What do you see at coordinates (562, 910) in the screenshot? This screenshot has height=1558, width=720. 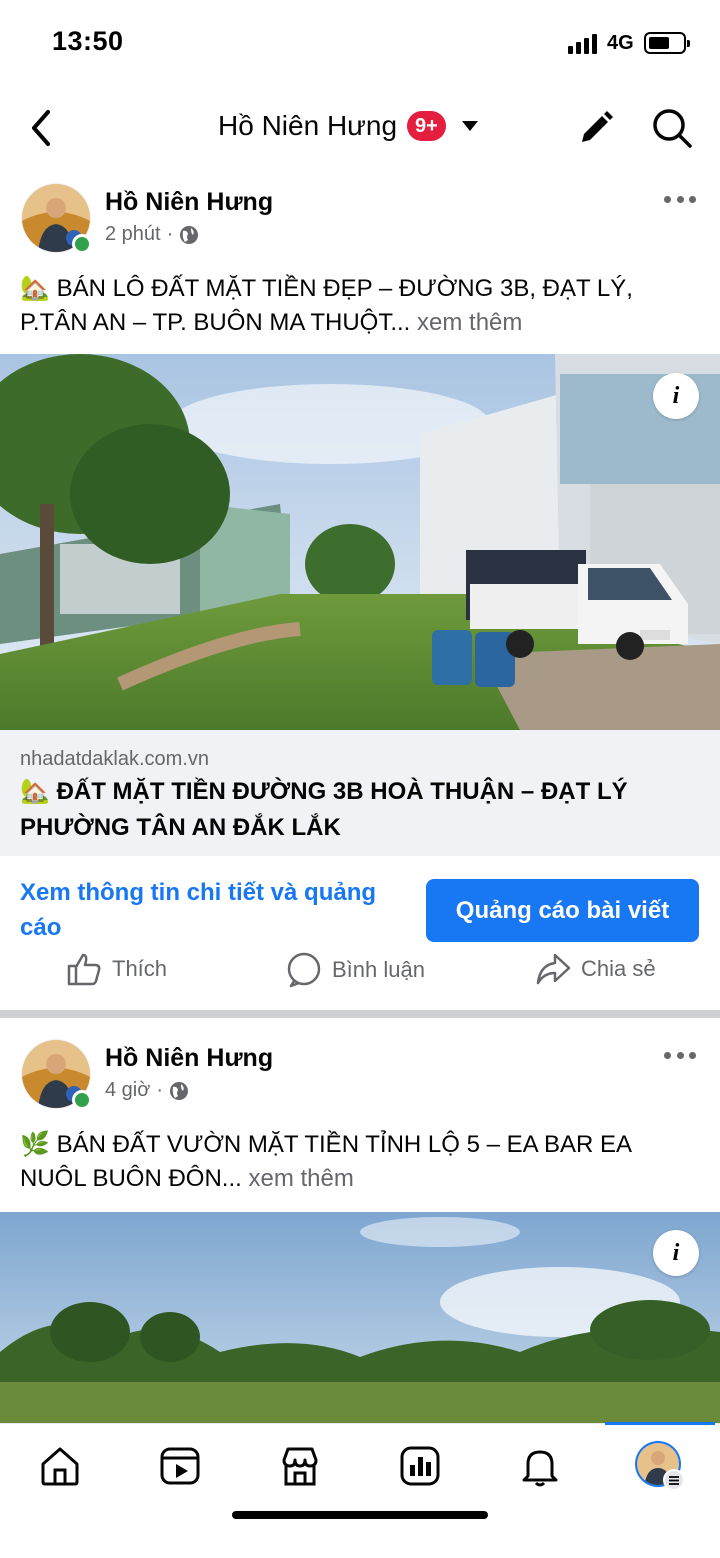 I see `boost-post-button: Quảng cáo bài viết` at bounding box center [562, 910].